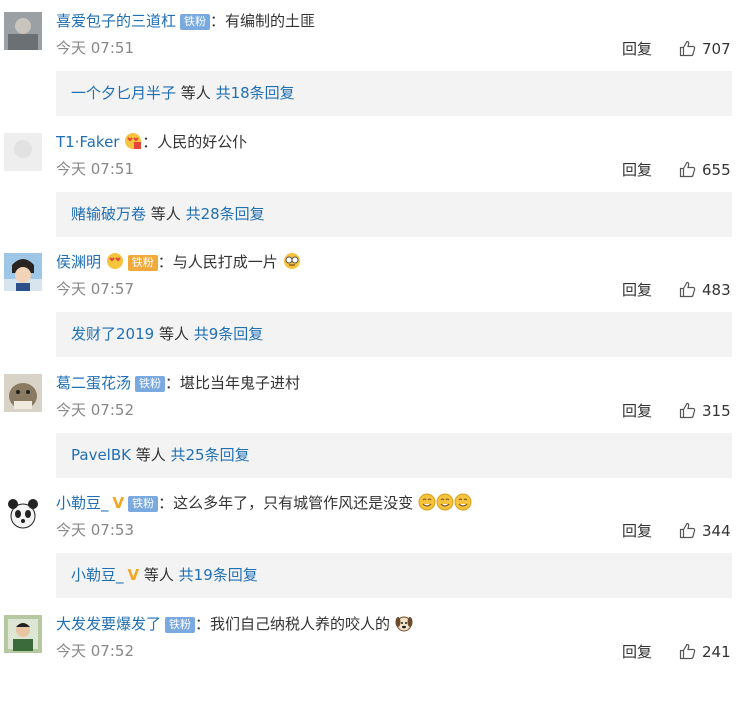 Image resolution: width=750 pixels, height=723 pixels. Describe the element at coordinates (716, 652) in the screenshot. I see `like-count: 241` at that location.